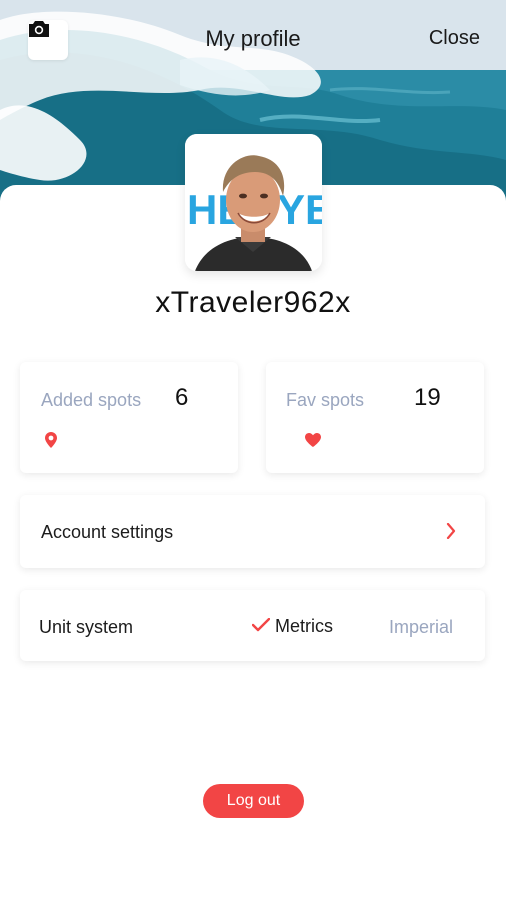  What do you see at coordinates (375, 417) in the screenshot?
I see `fav-spots-card: Fav spots 19` at bounding box center [375, 417].